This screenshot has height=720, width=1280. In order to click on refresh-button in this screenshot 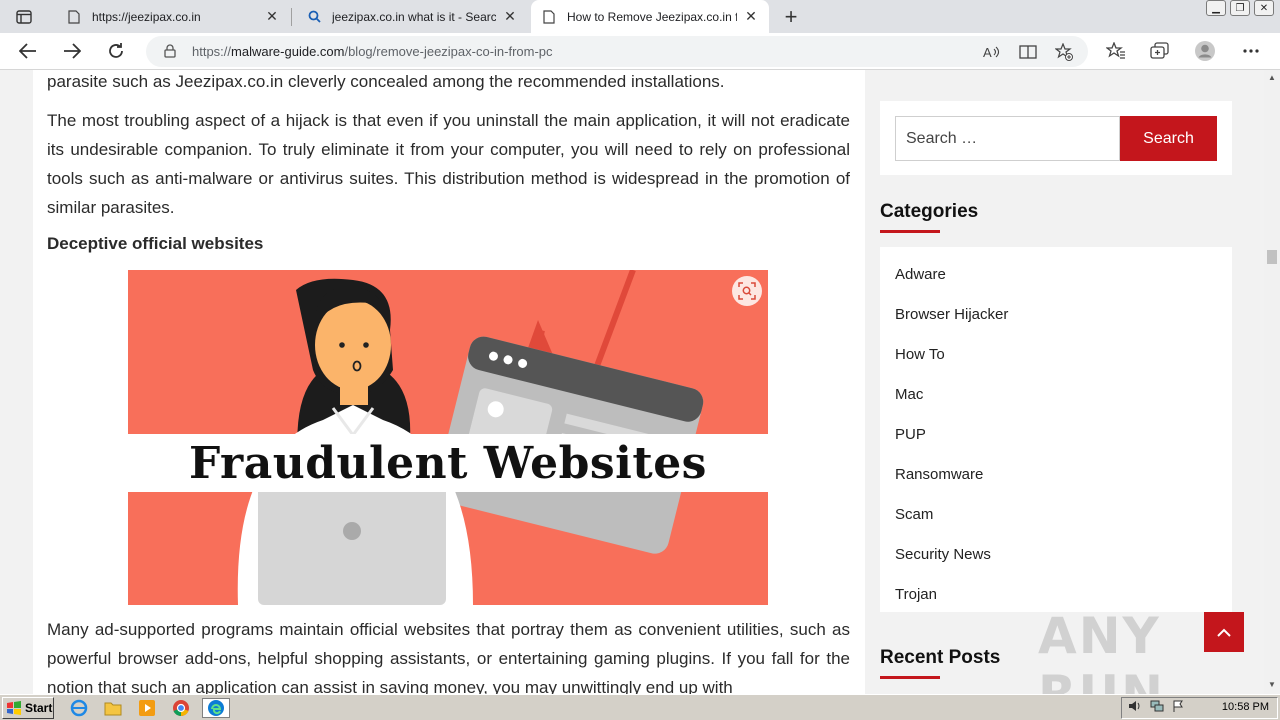, I will do `click(116, 51)`.